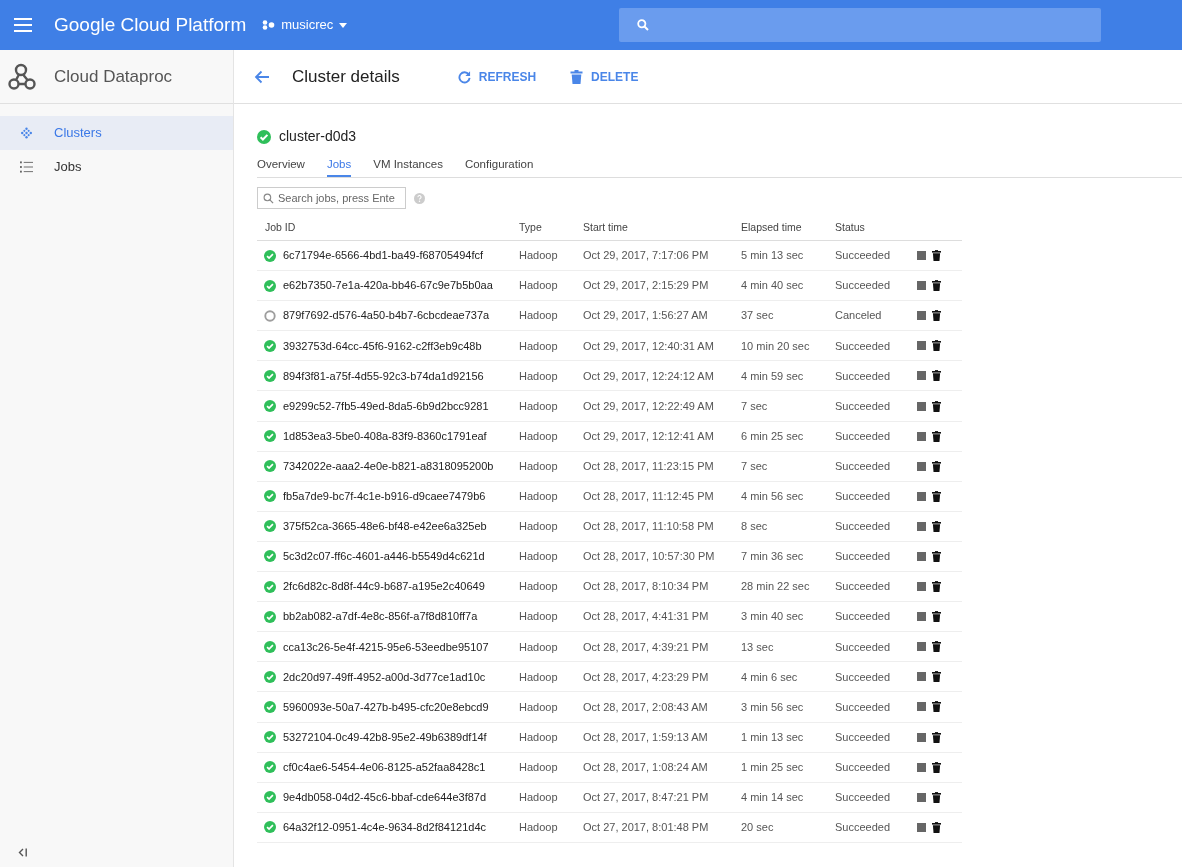  I want to click on back-arrow-icon, so click(262, 76).